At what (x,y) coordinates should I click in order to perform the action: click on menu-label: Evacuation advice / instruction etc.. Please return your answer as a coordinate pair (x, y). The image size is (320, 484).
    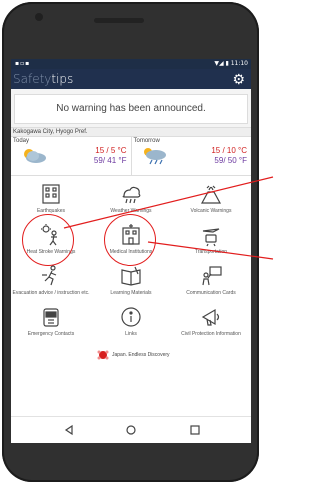
    Looking at the image, I should click on (51, 293).